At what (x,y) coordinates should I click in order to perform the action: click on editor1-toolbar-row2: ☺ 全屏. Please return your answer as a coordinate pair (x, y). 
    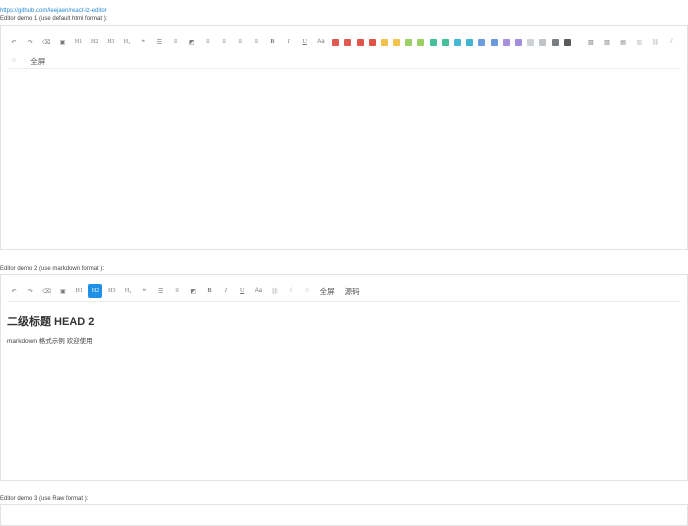
    Looking at the image, I should click on (344, 61).